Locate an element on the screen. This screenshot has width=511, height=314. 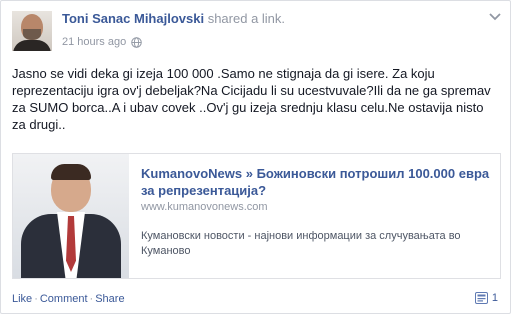
chevron-down-icon is located at coordinates (495, 17).